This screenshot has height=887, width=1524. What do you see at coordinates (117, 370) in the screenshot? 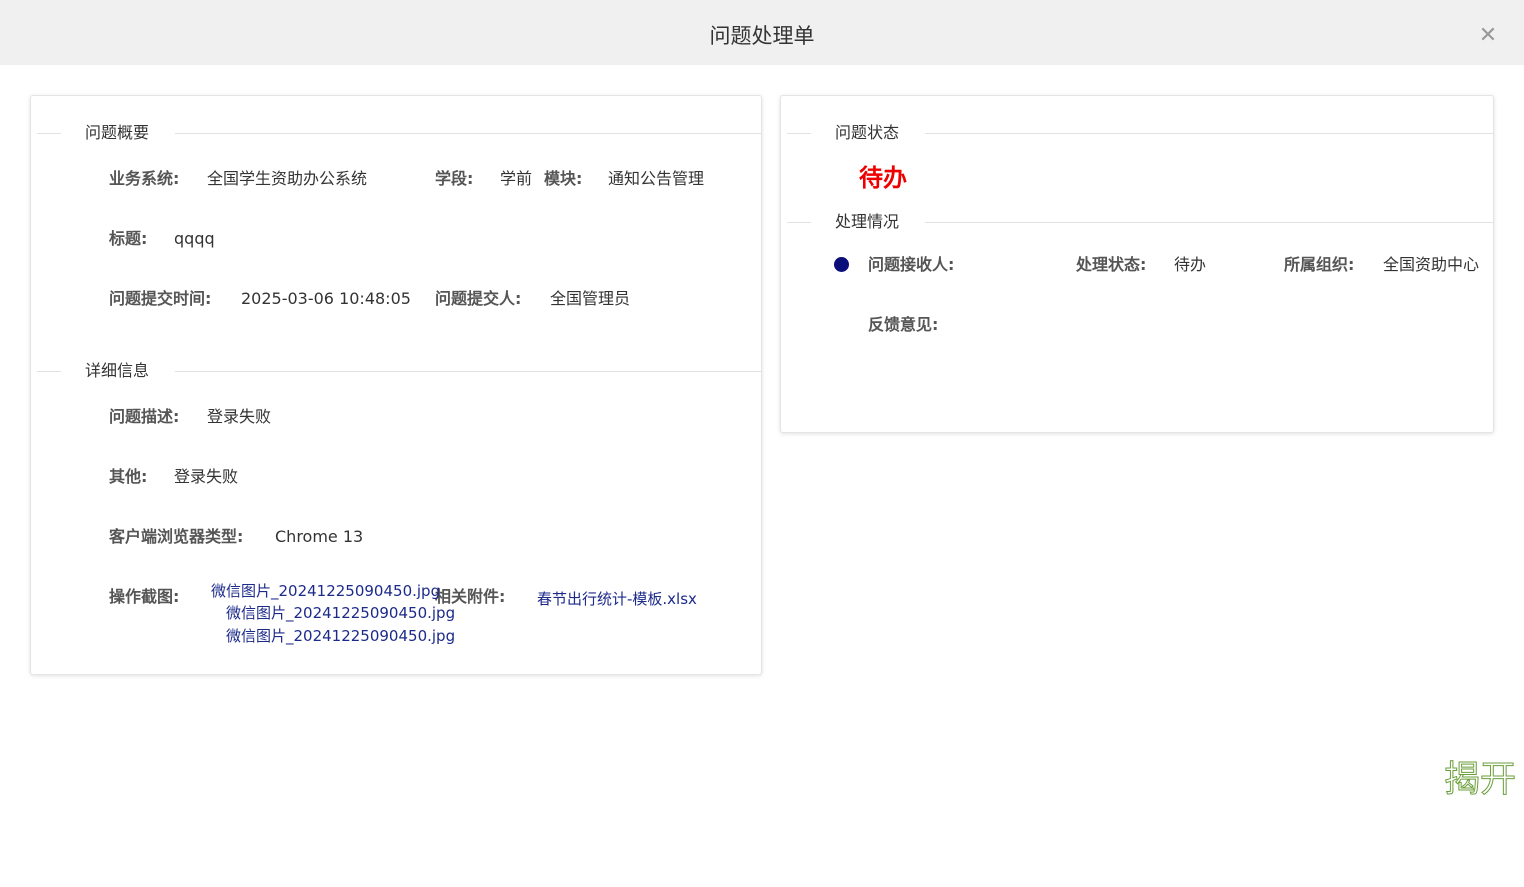
I see `details-section-title: 详细信息` at bounding box center [117, 370].